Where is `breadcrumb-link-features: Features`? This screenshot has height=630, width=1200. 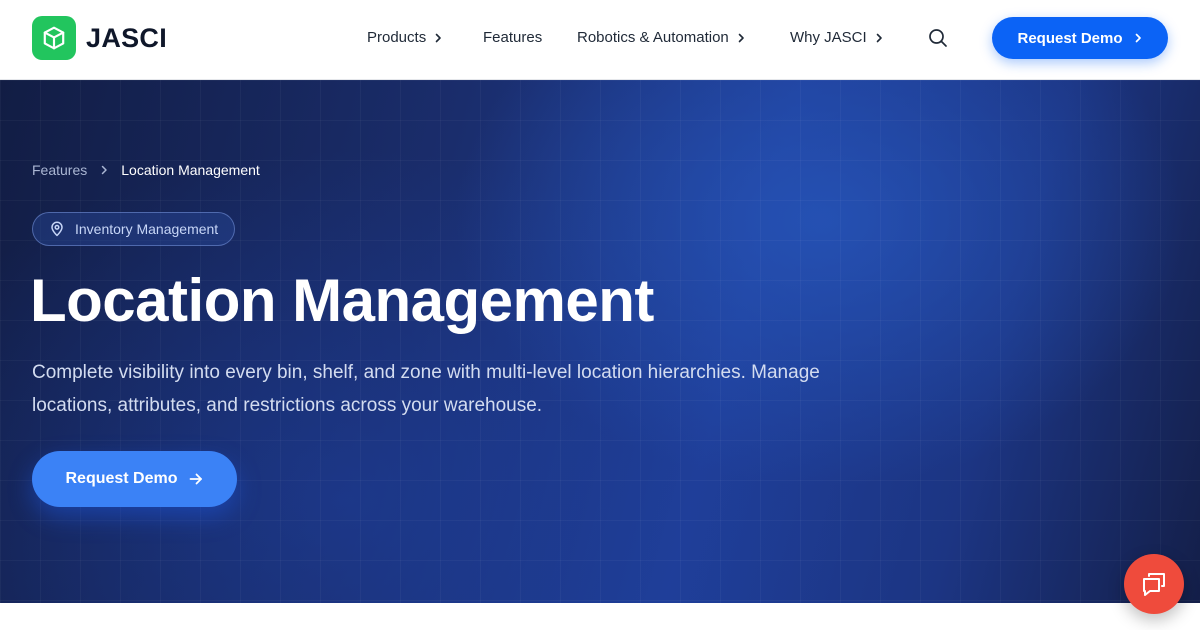
breadcrumb-link-features: Features is located at coordinates (59, 170).